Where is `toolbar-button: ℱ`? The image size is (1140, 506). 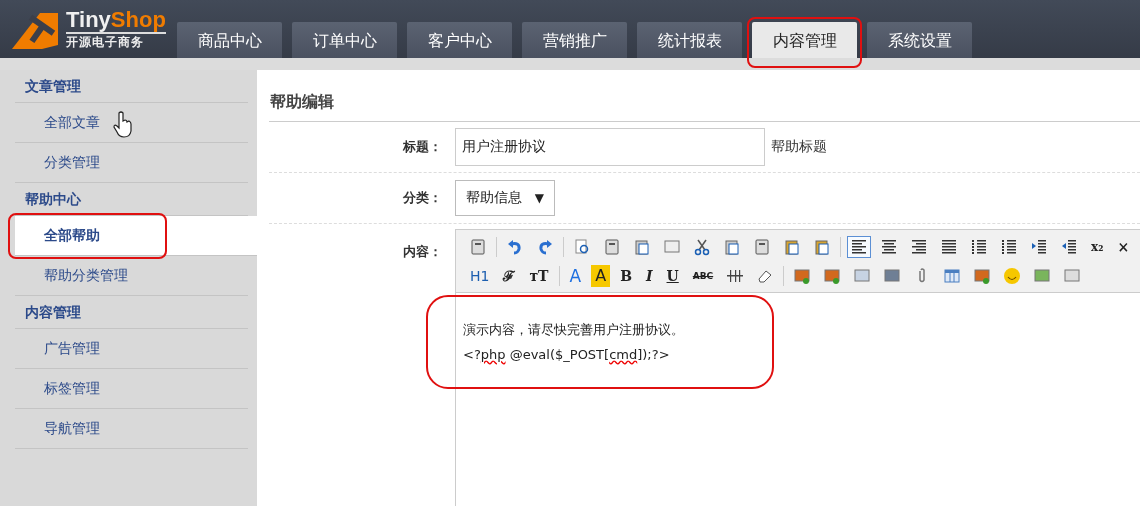 toolbar-button: ℱ is located at coordinates (509, 275).